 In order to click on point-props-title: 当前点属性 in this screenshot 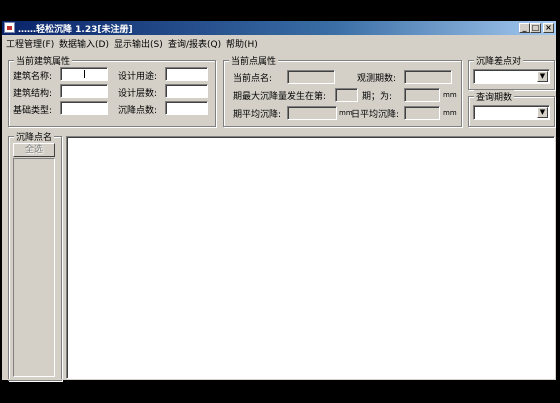, I will do `click(254, 60)`.